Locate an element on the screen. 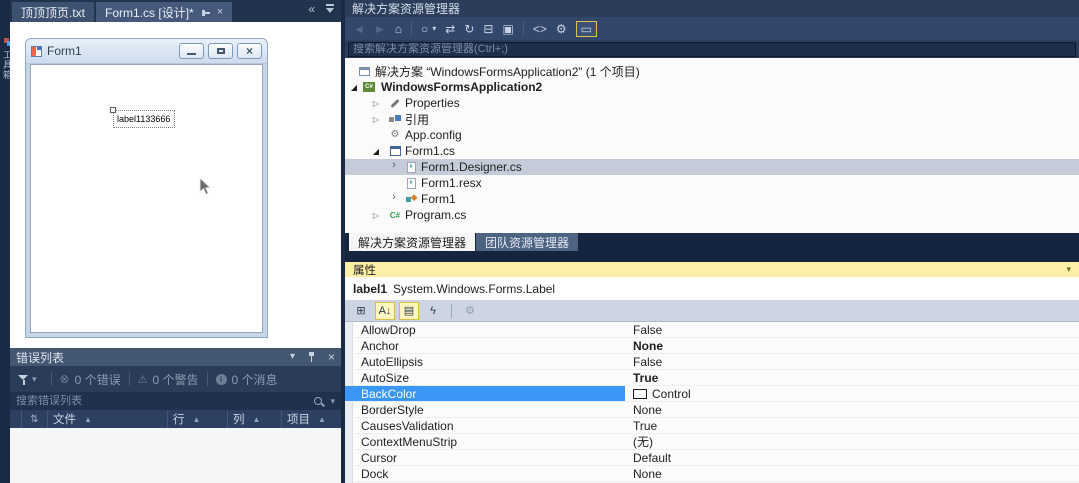 This screenshot has height=483, width=1079. tab-form1-designer: Form1.cs [设计]* × is located at coordinates (164, 12).